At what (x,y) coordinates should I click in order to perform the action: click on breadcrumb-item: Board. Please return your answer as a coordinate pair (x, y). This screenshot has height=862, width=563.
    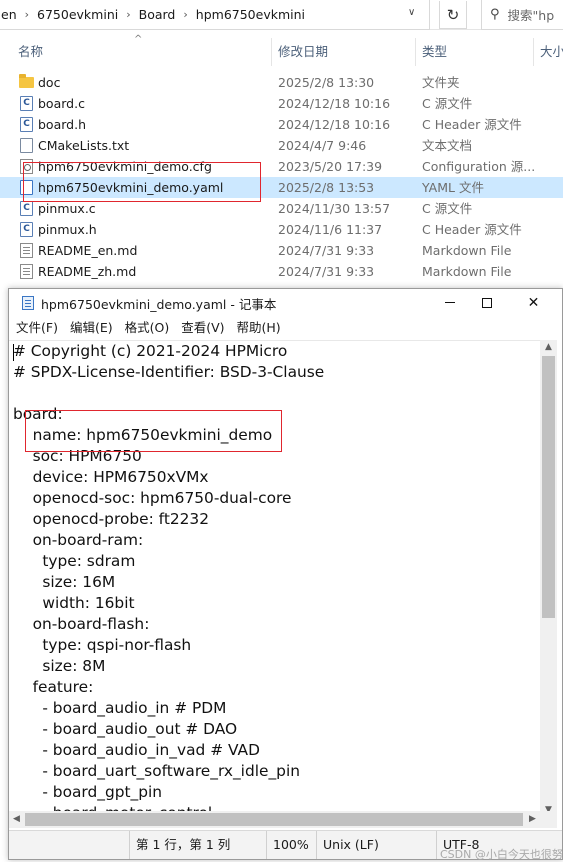
    Looking at the image, I should click on (157, 14).